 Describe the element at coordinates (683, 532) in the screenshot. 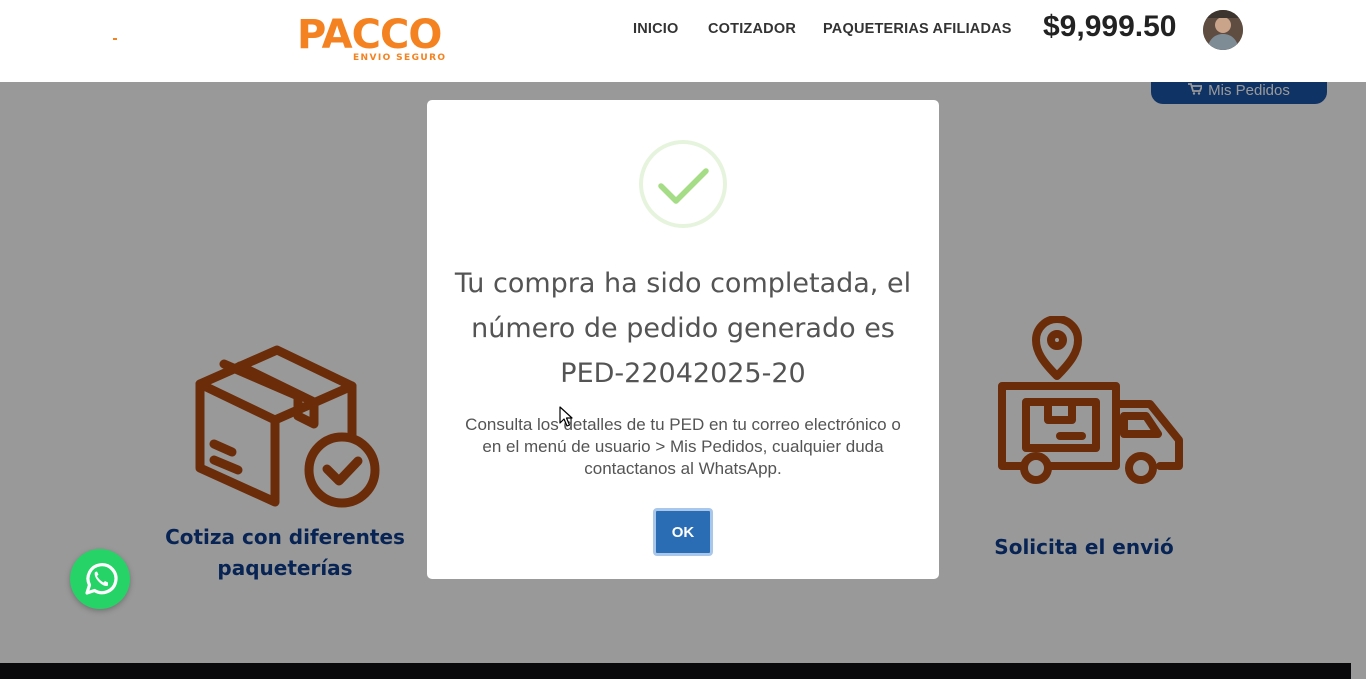

I see `ok-button: OK` at that location.